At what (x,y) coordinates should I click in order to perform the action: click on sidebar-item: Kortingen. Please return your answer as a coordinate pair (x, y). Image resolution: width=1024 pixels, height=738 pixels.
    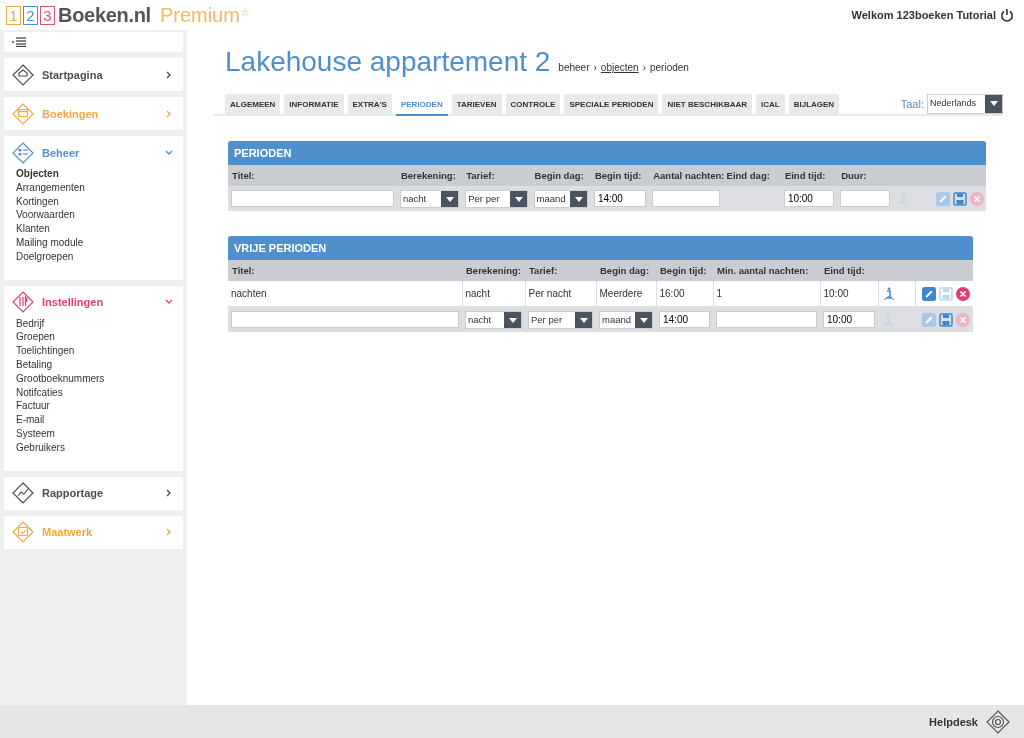
    Looking at the image, I should click on (99, 201).